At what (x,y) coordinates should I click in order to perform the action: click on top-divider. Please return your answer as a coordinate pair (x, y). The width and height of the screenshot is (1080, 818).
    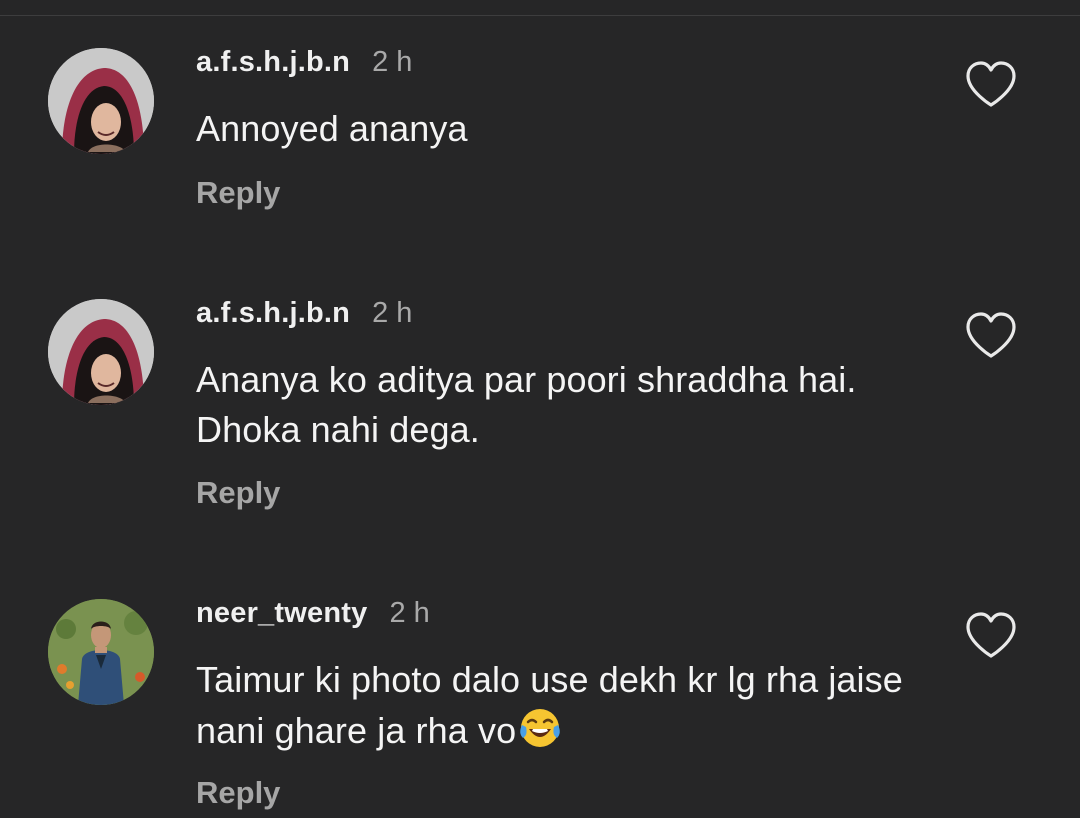
    Looking at the image, I should click on (540, 15).